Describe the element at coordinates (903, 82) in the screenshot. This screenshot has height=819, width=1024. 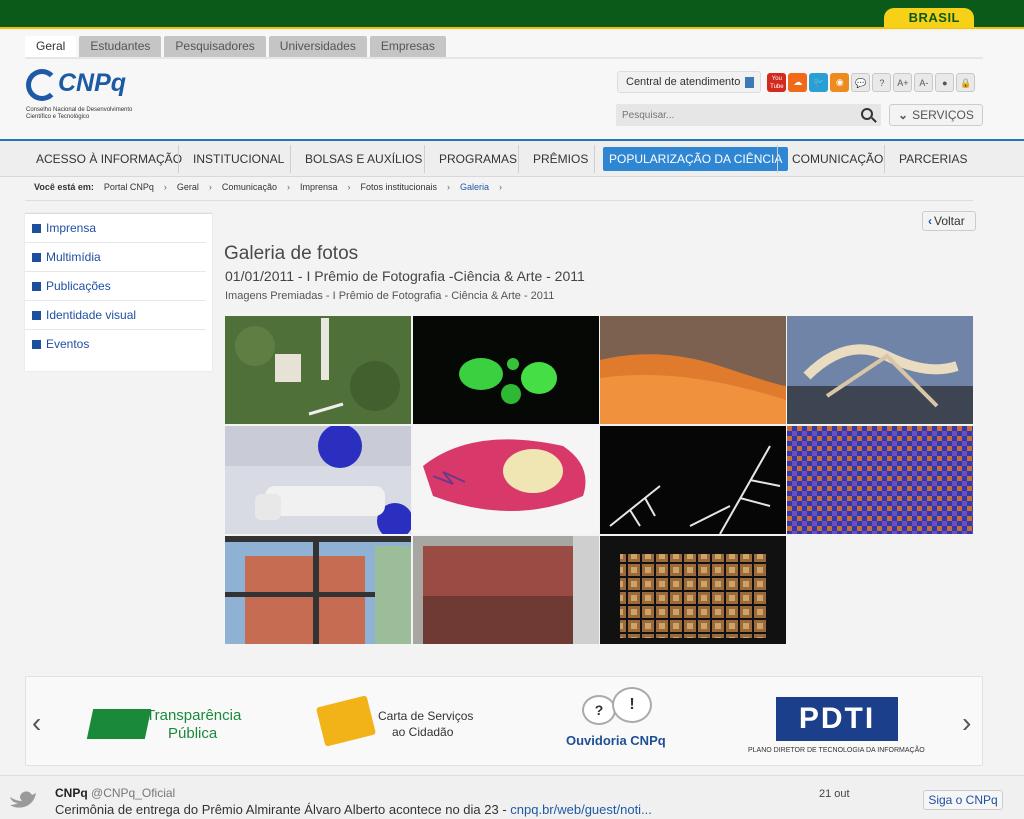
I see `font-increase-icon: A+` at that location.